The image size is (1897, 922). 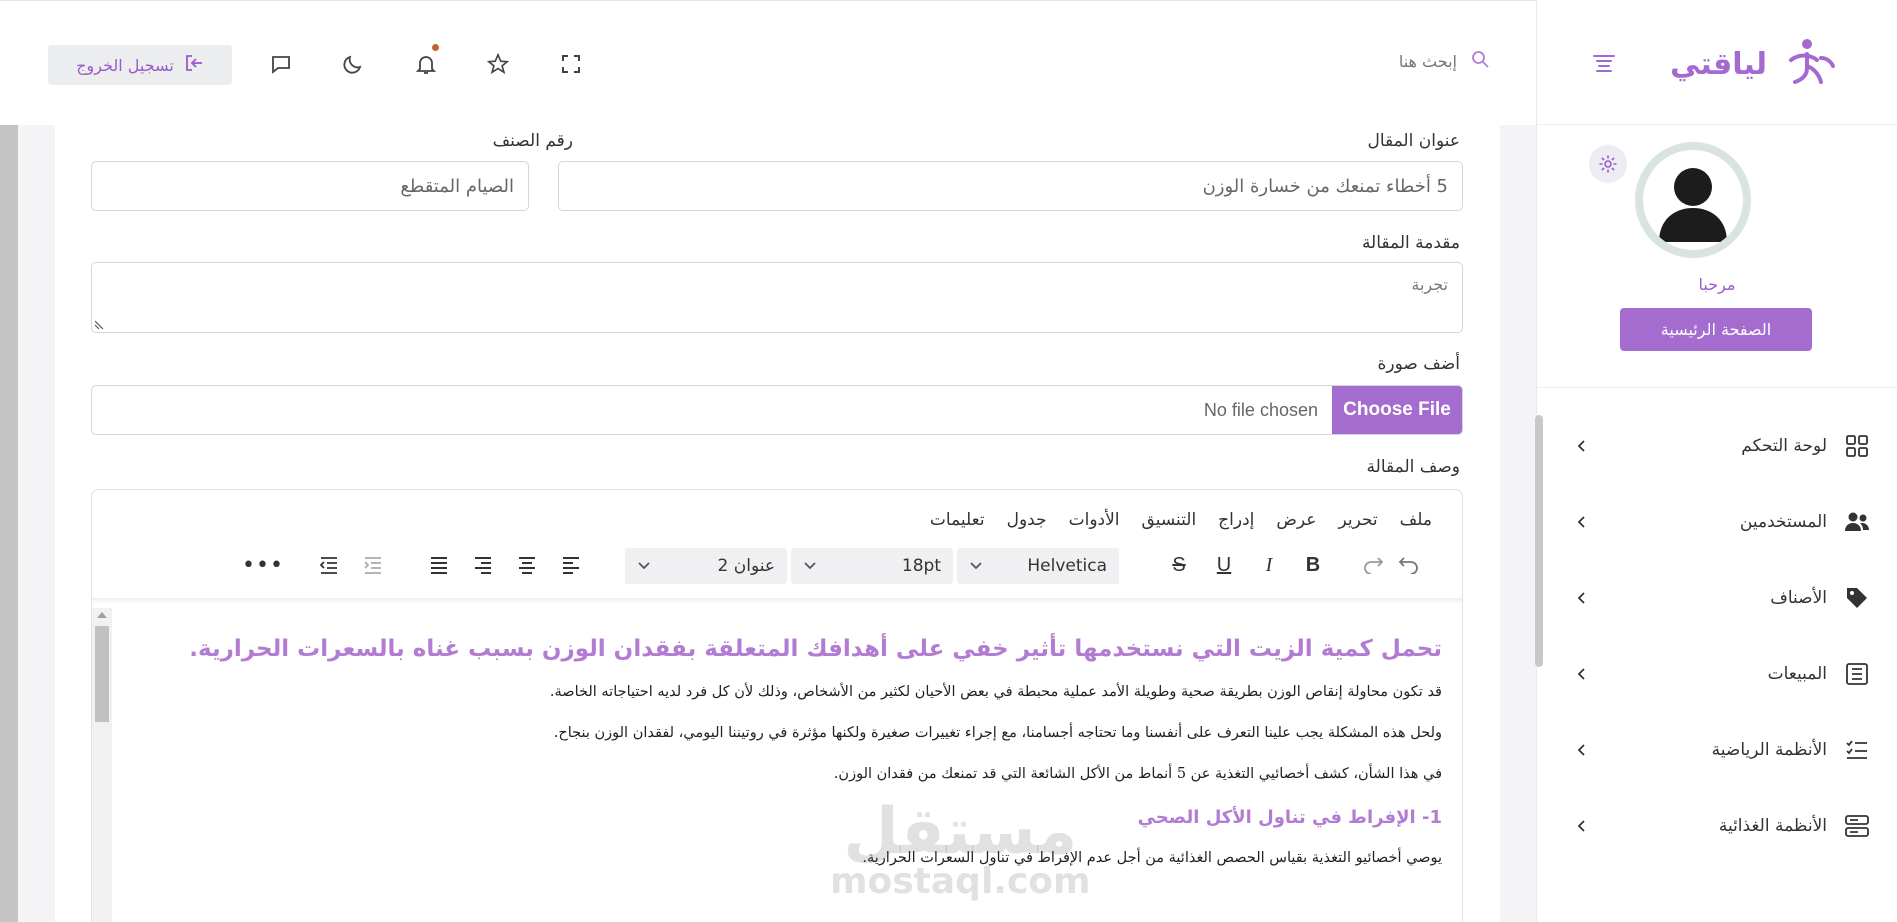 What do you see at coordinates (1179, 565) in the screenshot?
I see `strikethrough-icon: S` at bounding box center [1179, 565].